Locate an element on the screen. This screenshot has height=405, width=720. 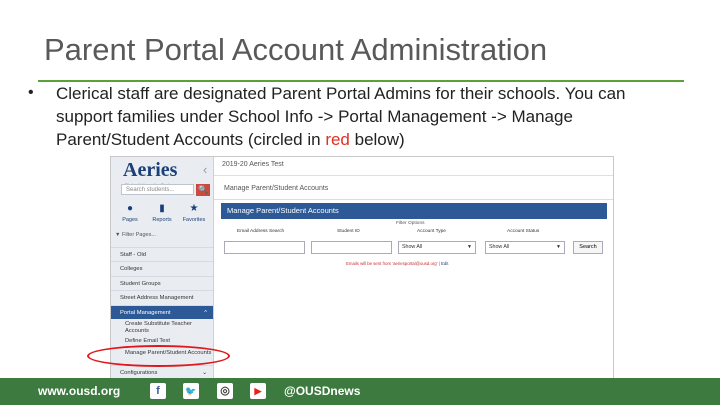
footer-website: www.ousd.org is located at coordinates (79, 391).